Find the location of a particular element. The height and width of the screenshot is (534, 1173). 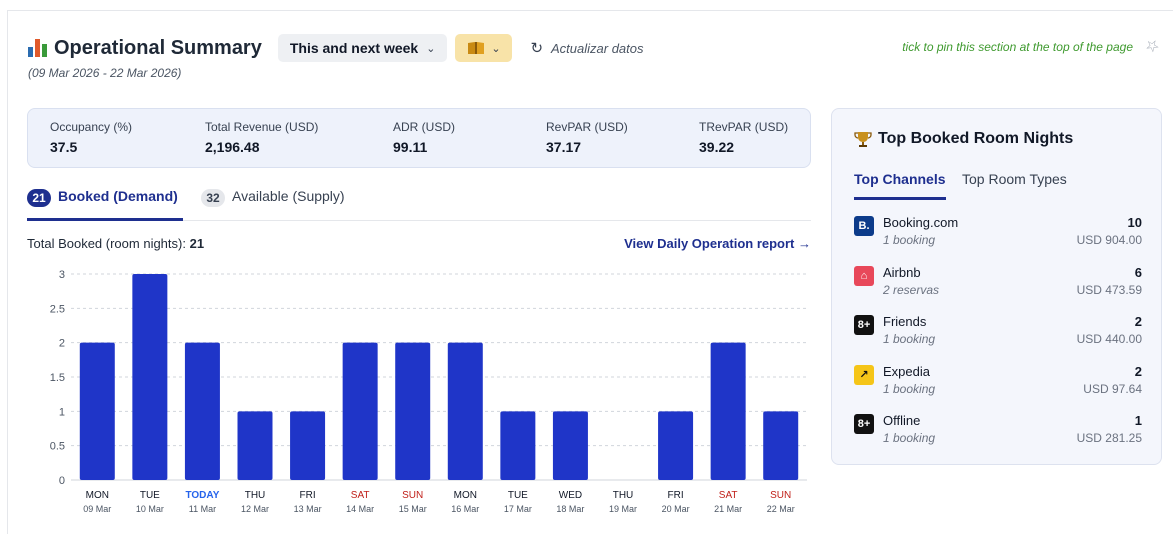

channel-row: ↗ Expedia 1 booking 2 USD 97.64 is located at coordinates (998, 389).